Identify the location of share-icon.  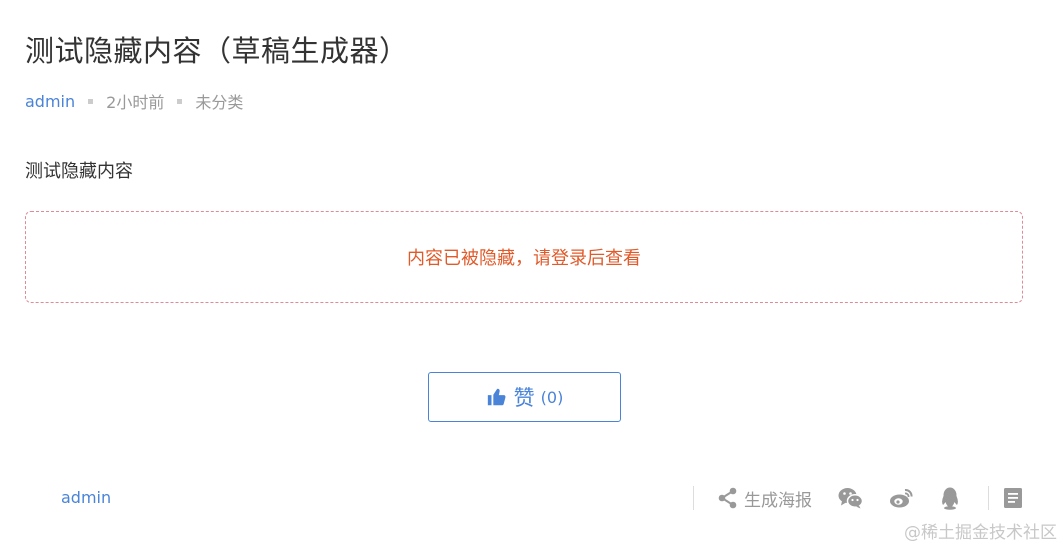
(727, 498).